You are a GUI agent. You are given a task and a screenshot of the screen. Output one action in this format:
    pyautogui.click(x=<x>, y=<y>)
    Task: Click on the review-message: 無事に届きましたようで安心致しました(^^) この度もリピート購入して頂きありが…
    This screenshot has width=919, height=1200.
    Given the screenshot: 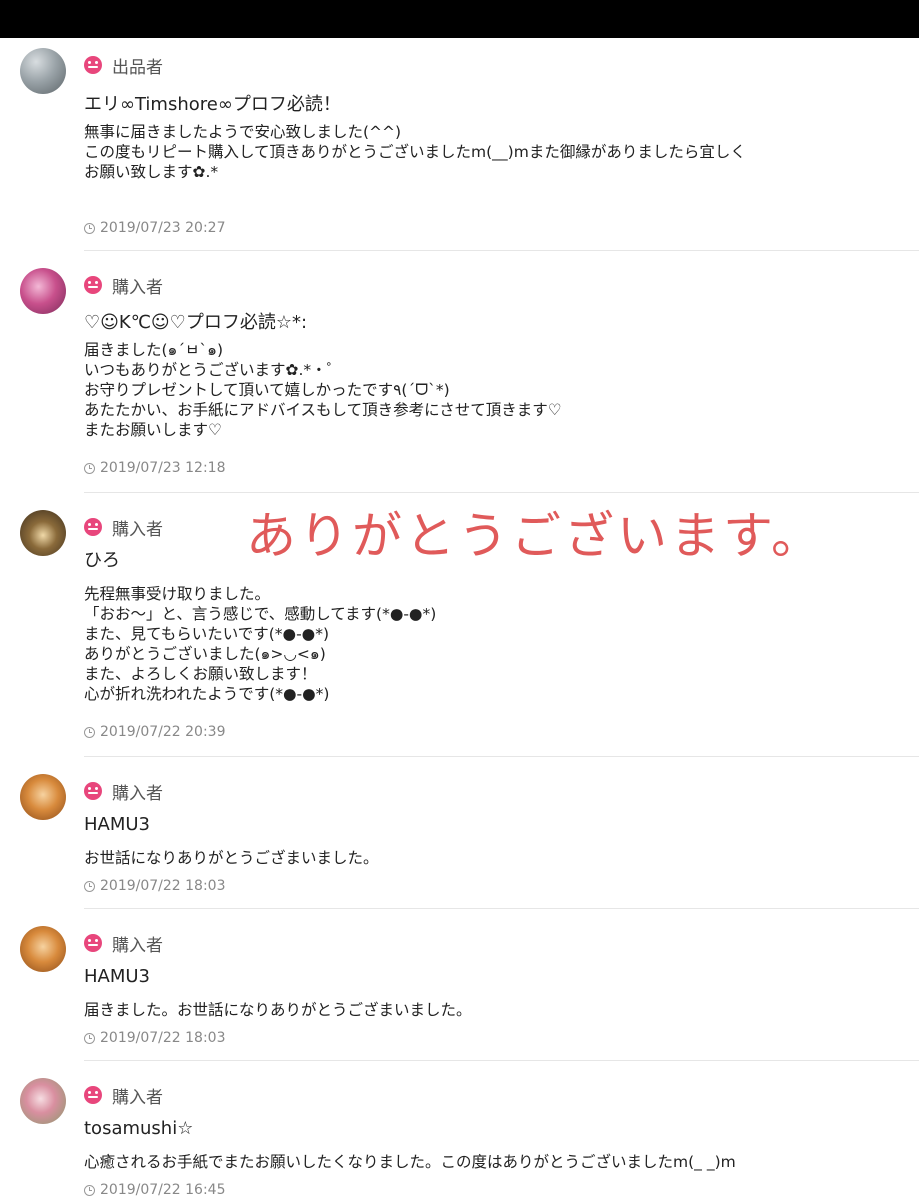 What is the action you would take?
    pyautogui.click(x=415, y=152)
    